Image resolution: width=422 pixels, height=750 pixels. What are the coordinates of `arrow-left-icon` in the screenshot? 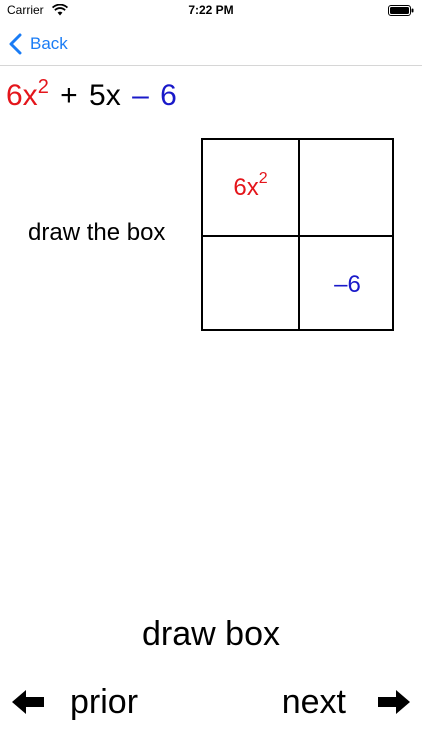 It's located at (28, 702).